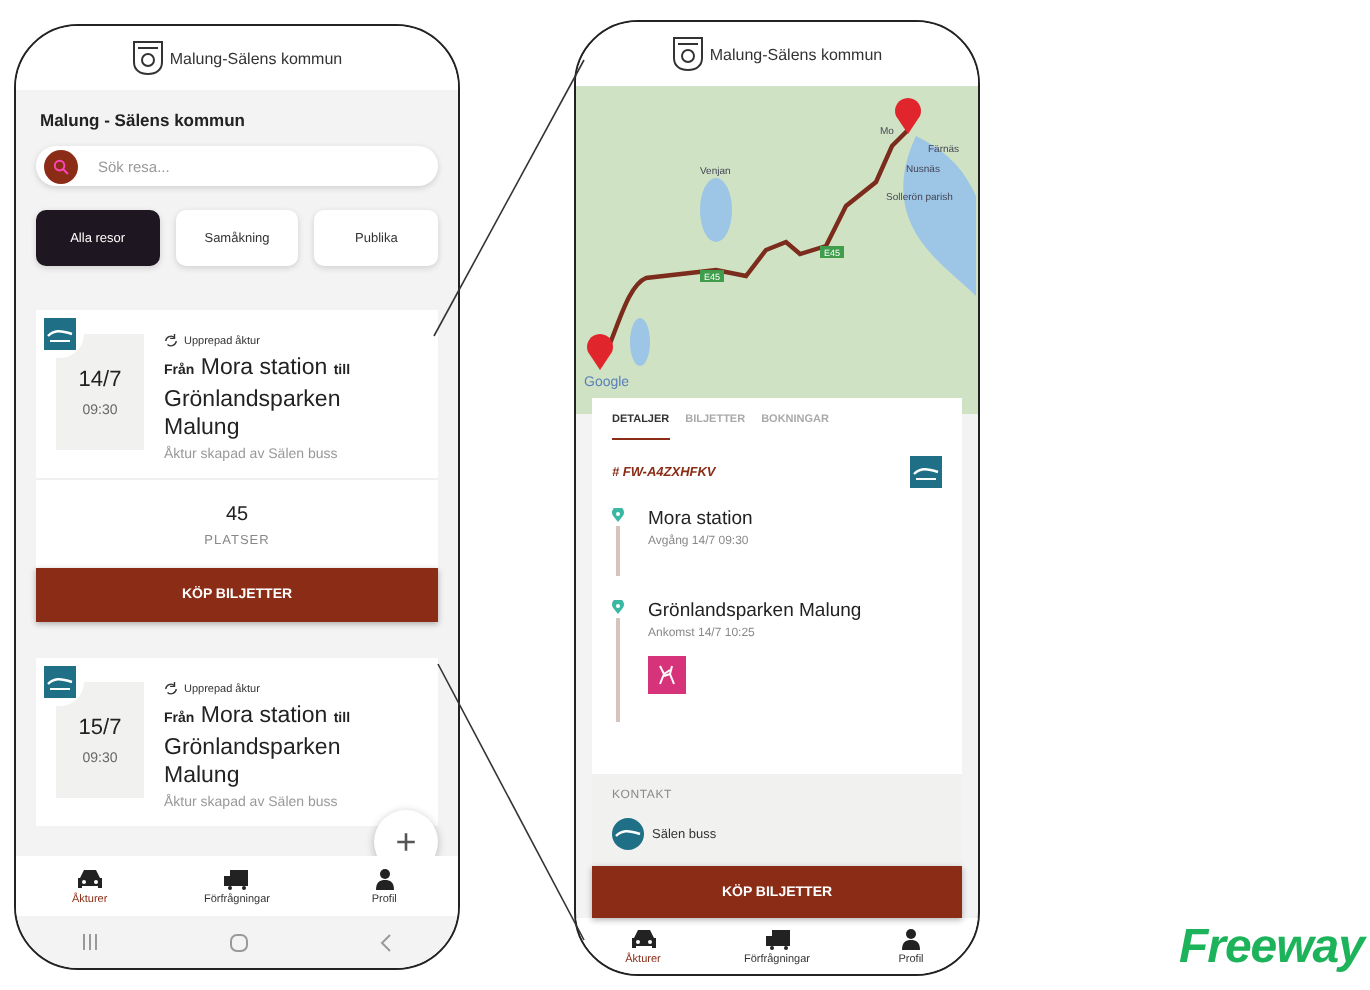 The image size is (1370, 990). Describe the element at coordinates (1271, 948) in the screenshot. I see `brand-logo: Freeway` at that location.